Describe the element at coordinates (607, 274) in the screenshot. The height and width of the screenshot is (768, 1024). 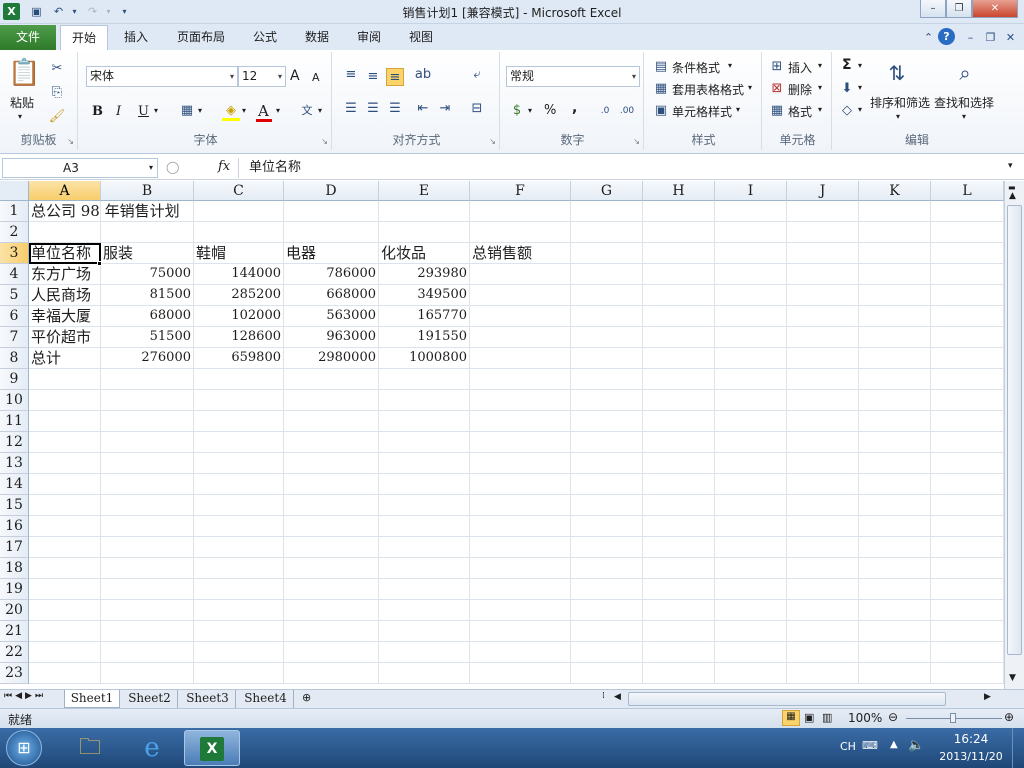
I see `cell-g4` at that location.